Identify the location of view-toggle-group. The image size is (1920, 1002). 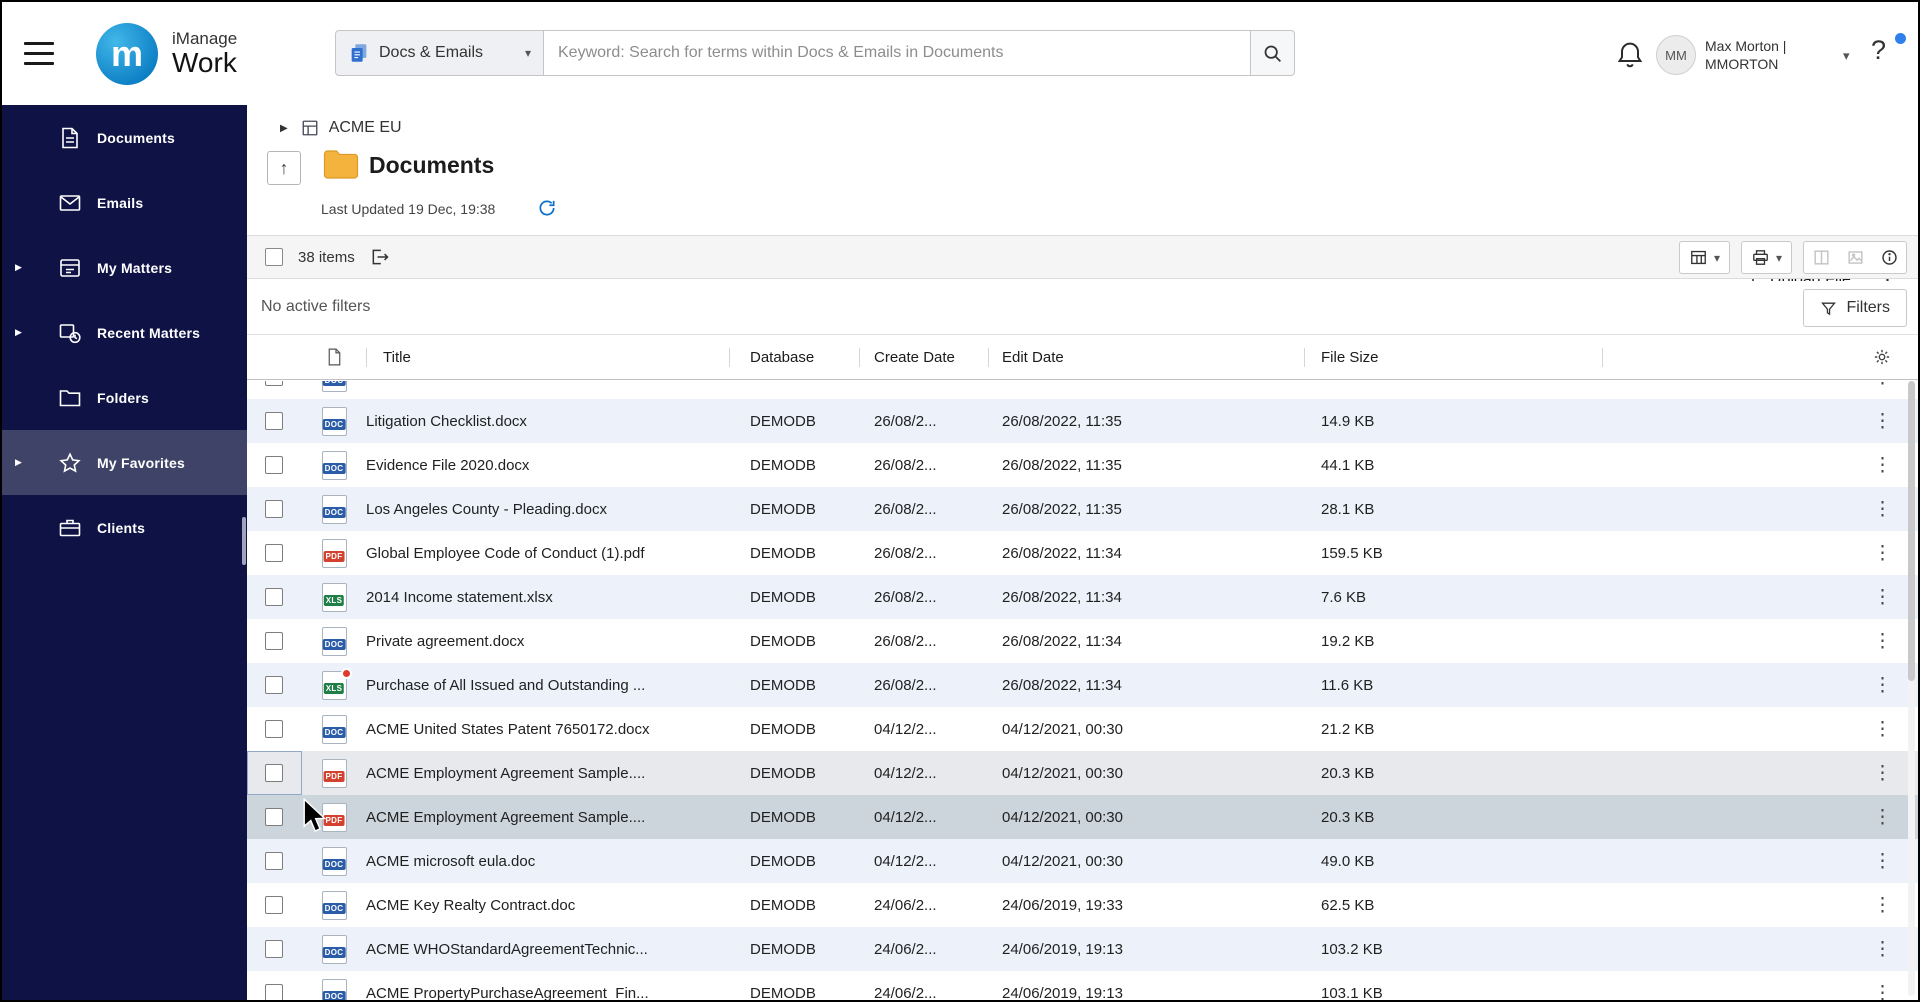
(1855, 257).